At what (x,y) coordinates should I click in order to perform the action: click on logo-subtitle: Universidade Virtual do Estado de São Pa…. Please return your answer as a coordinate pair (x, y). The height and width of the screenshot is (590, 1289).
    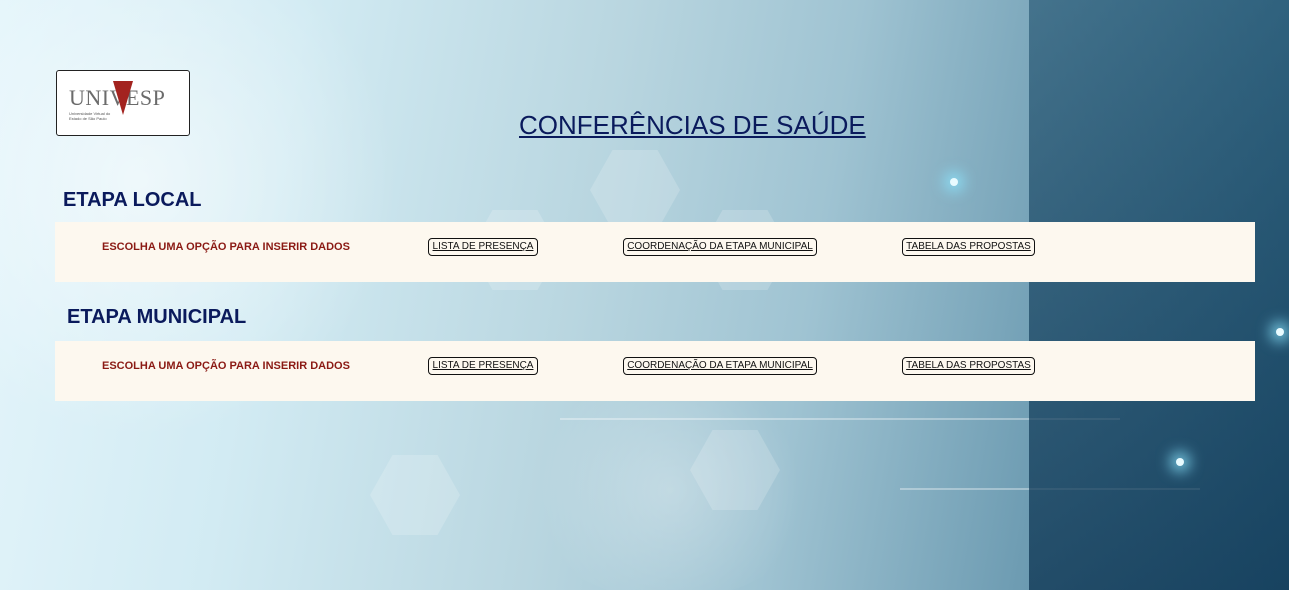
    Looking at the image, I should click on (90, 116).